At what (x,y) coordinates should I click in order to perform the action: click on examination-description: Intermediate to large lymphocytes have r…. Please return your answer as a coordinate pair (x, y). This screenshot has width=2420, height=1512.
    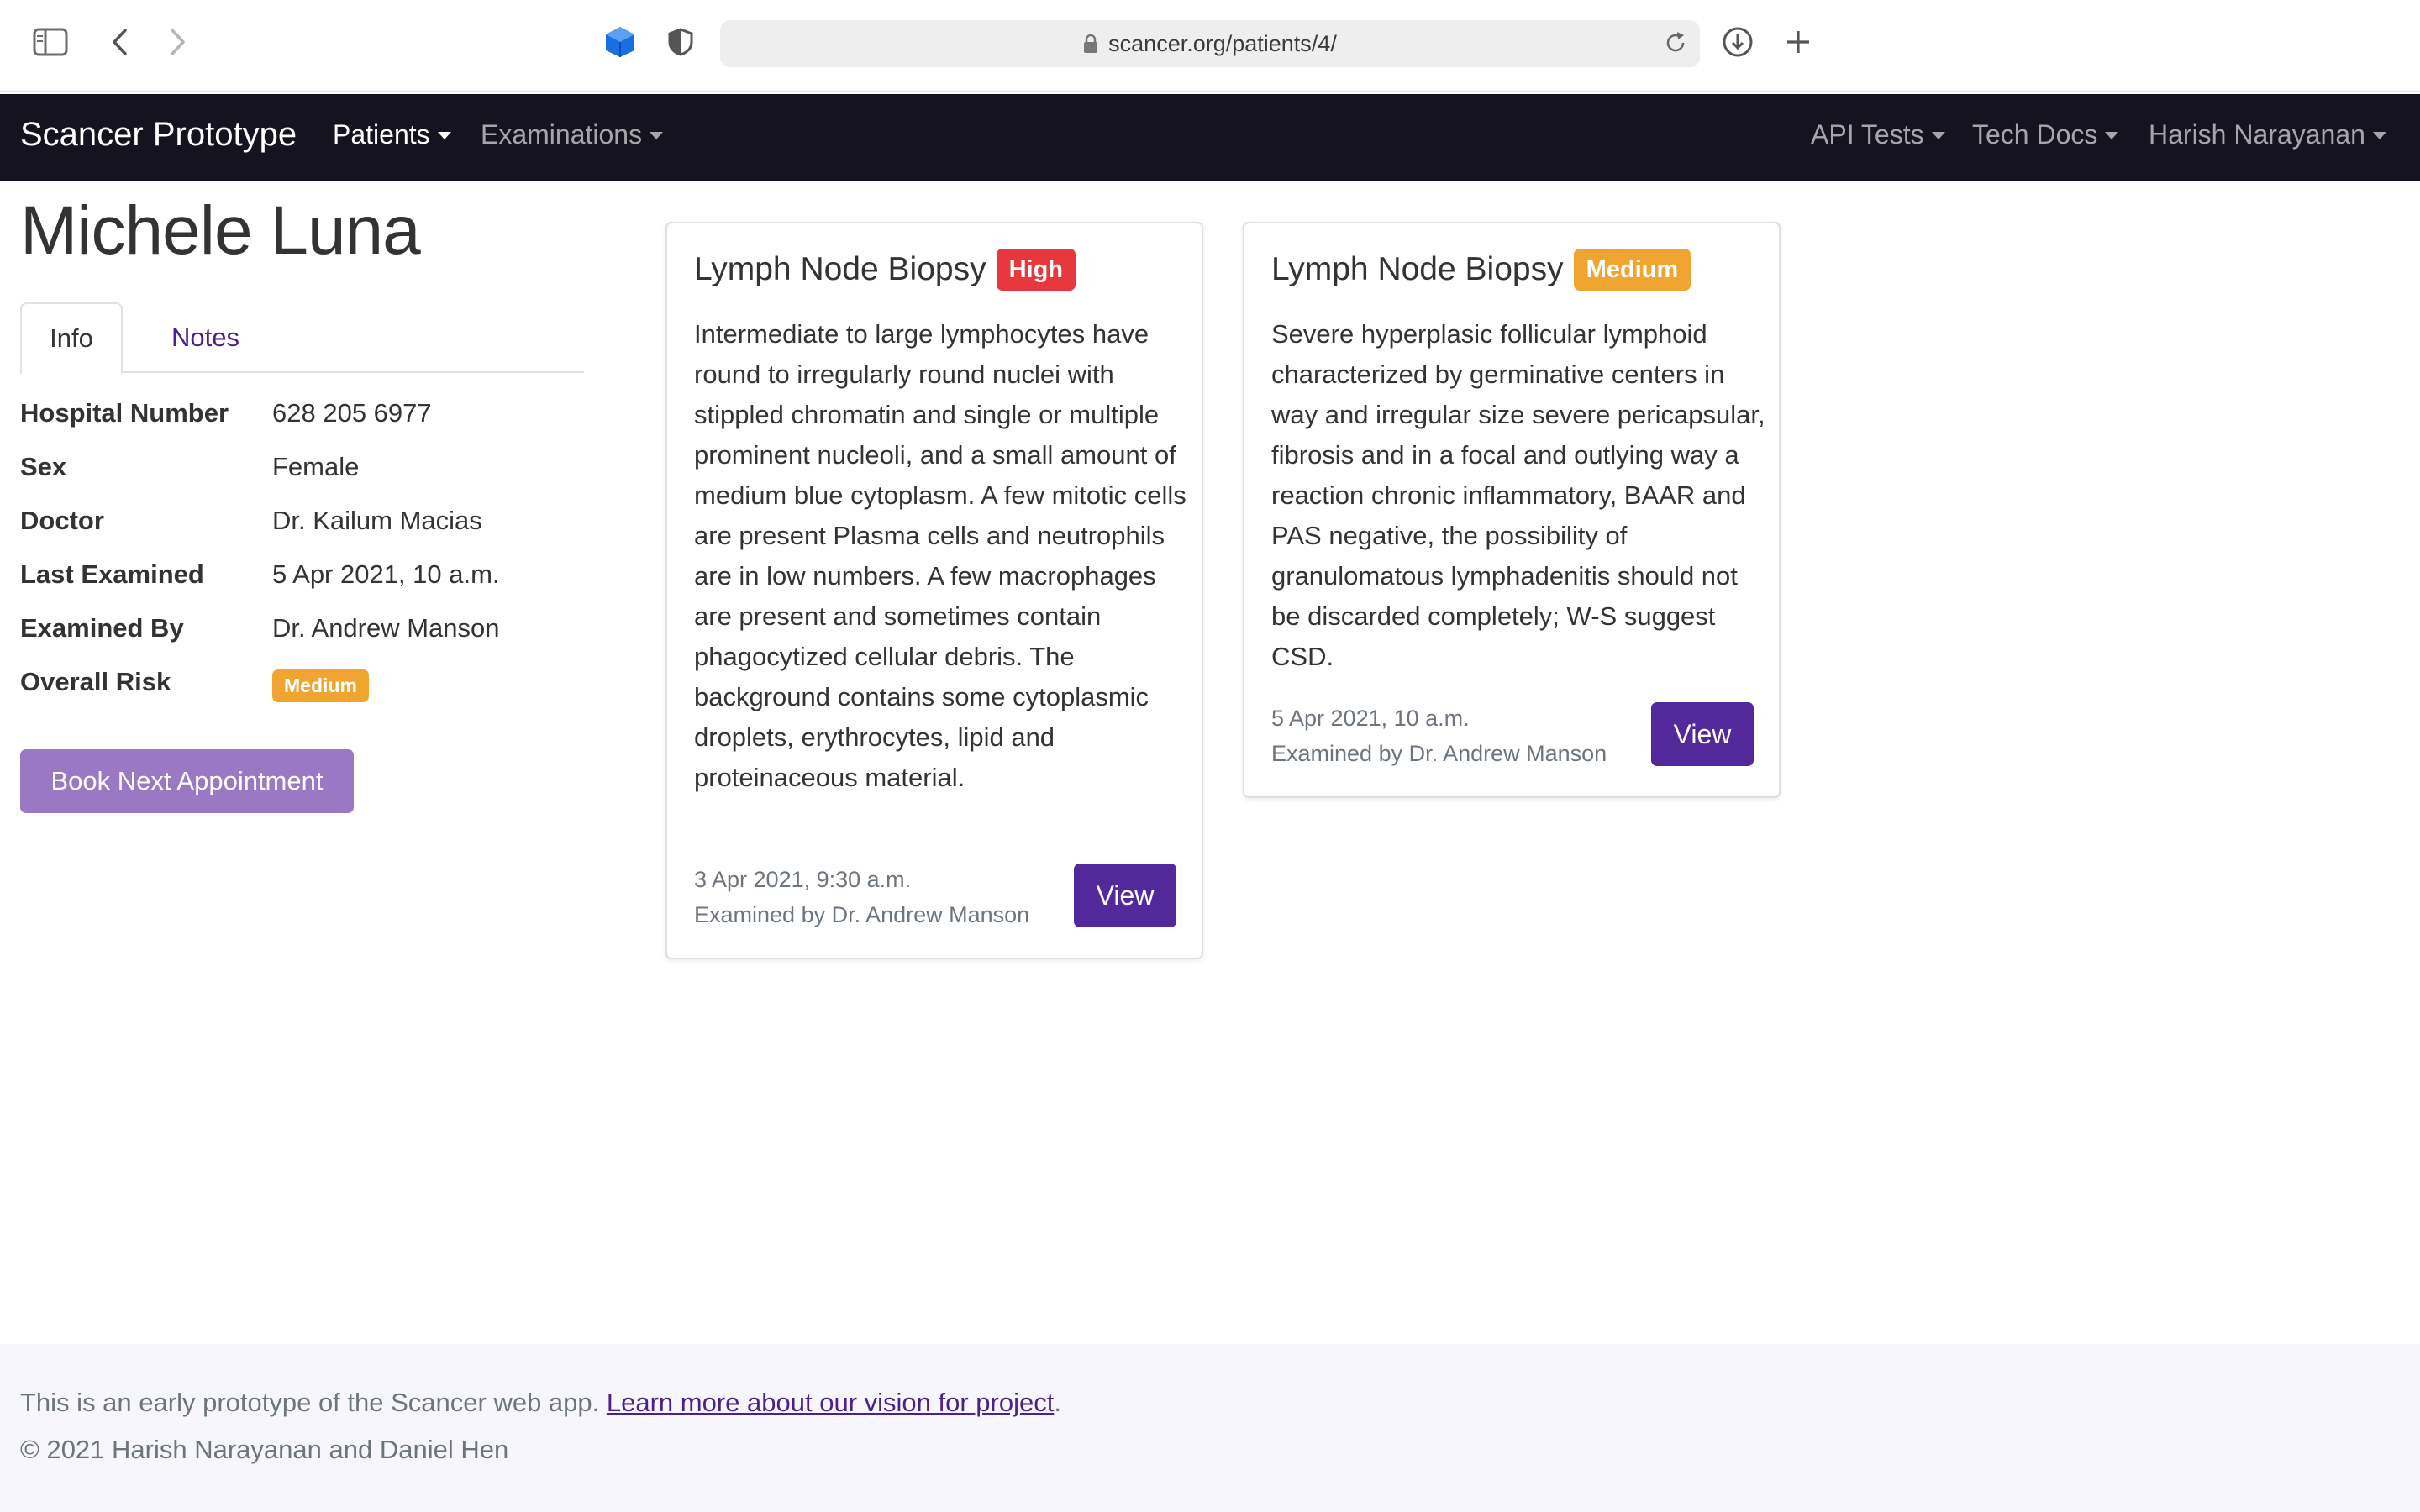
    Looking at the image, I should click on (940, 555).